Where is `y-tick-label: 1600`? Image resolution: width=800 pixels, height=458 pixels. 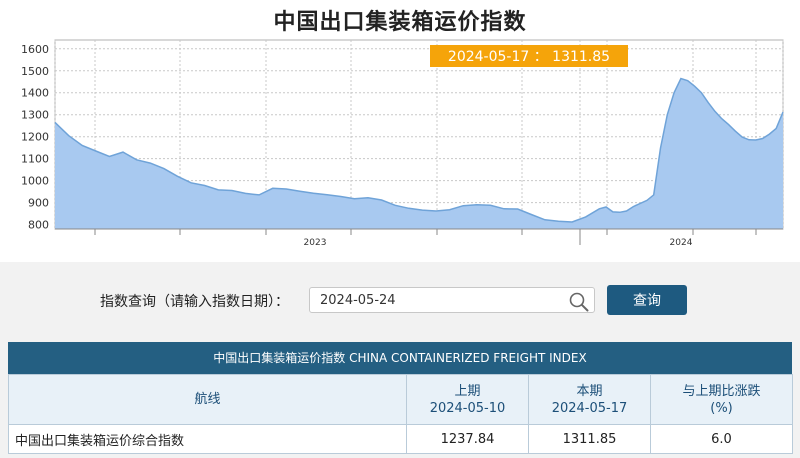
y-tick-label: 1600 is located at coordinates (35, 49).